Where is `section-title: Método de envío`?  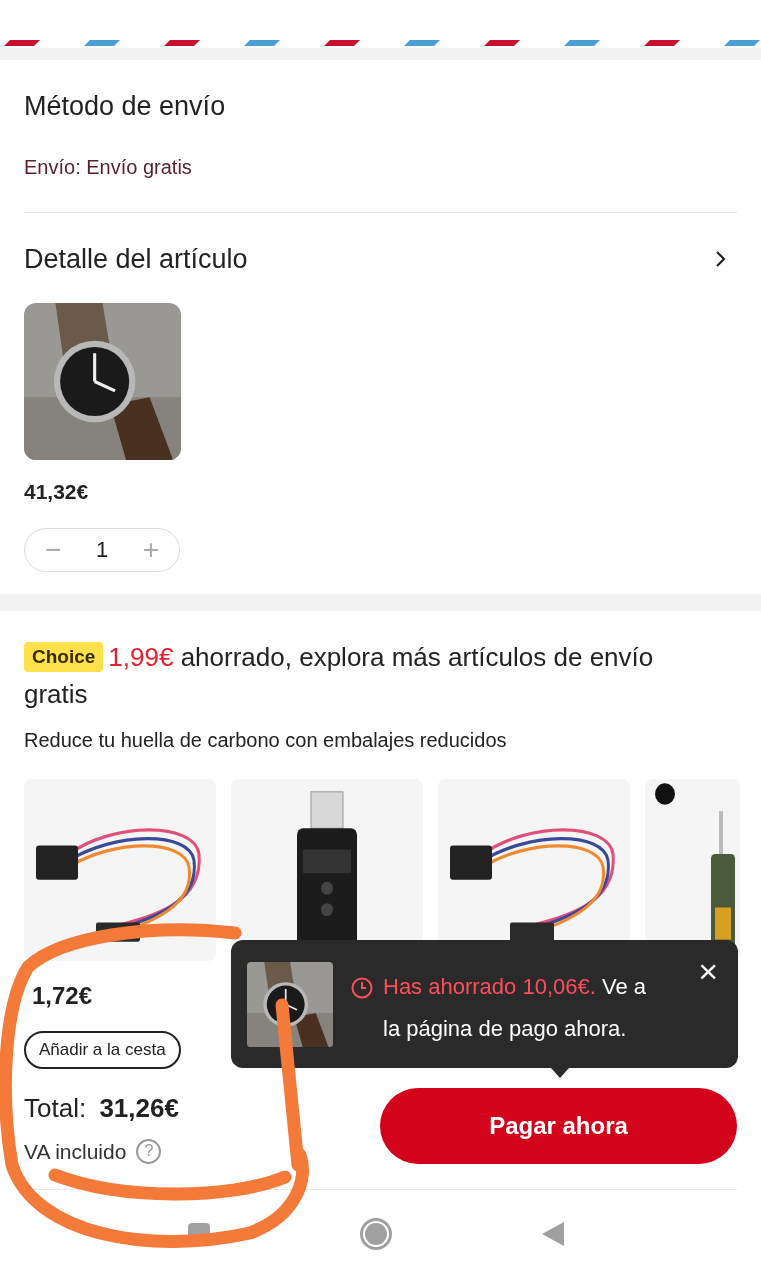
section-title: Método de envío is located at coordinates (125, 106).